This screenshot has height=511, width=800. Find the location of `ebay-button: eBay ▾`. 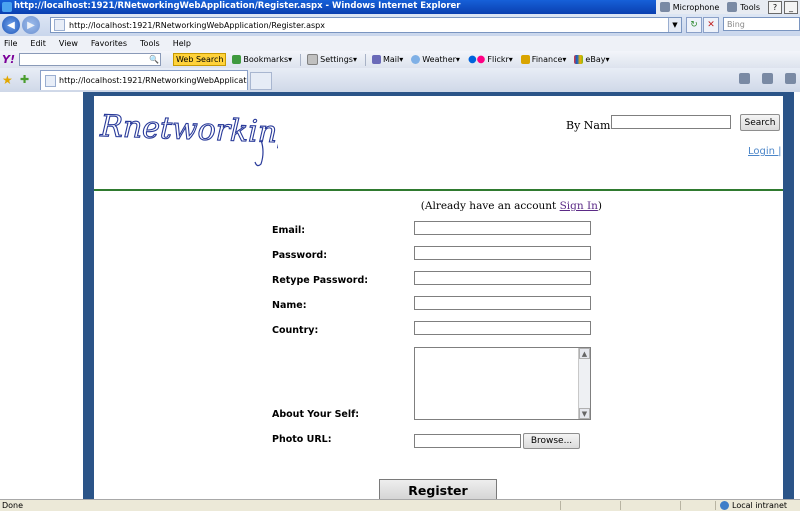

ebay-button: eBay ▾ is located at coordinates (591, 59).